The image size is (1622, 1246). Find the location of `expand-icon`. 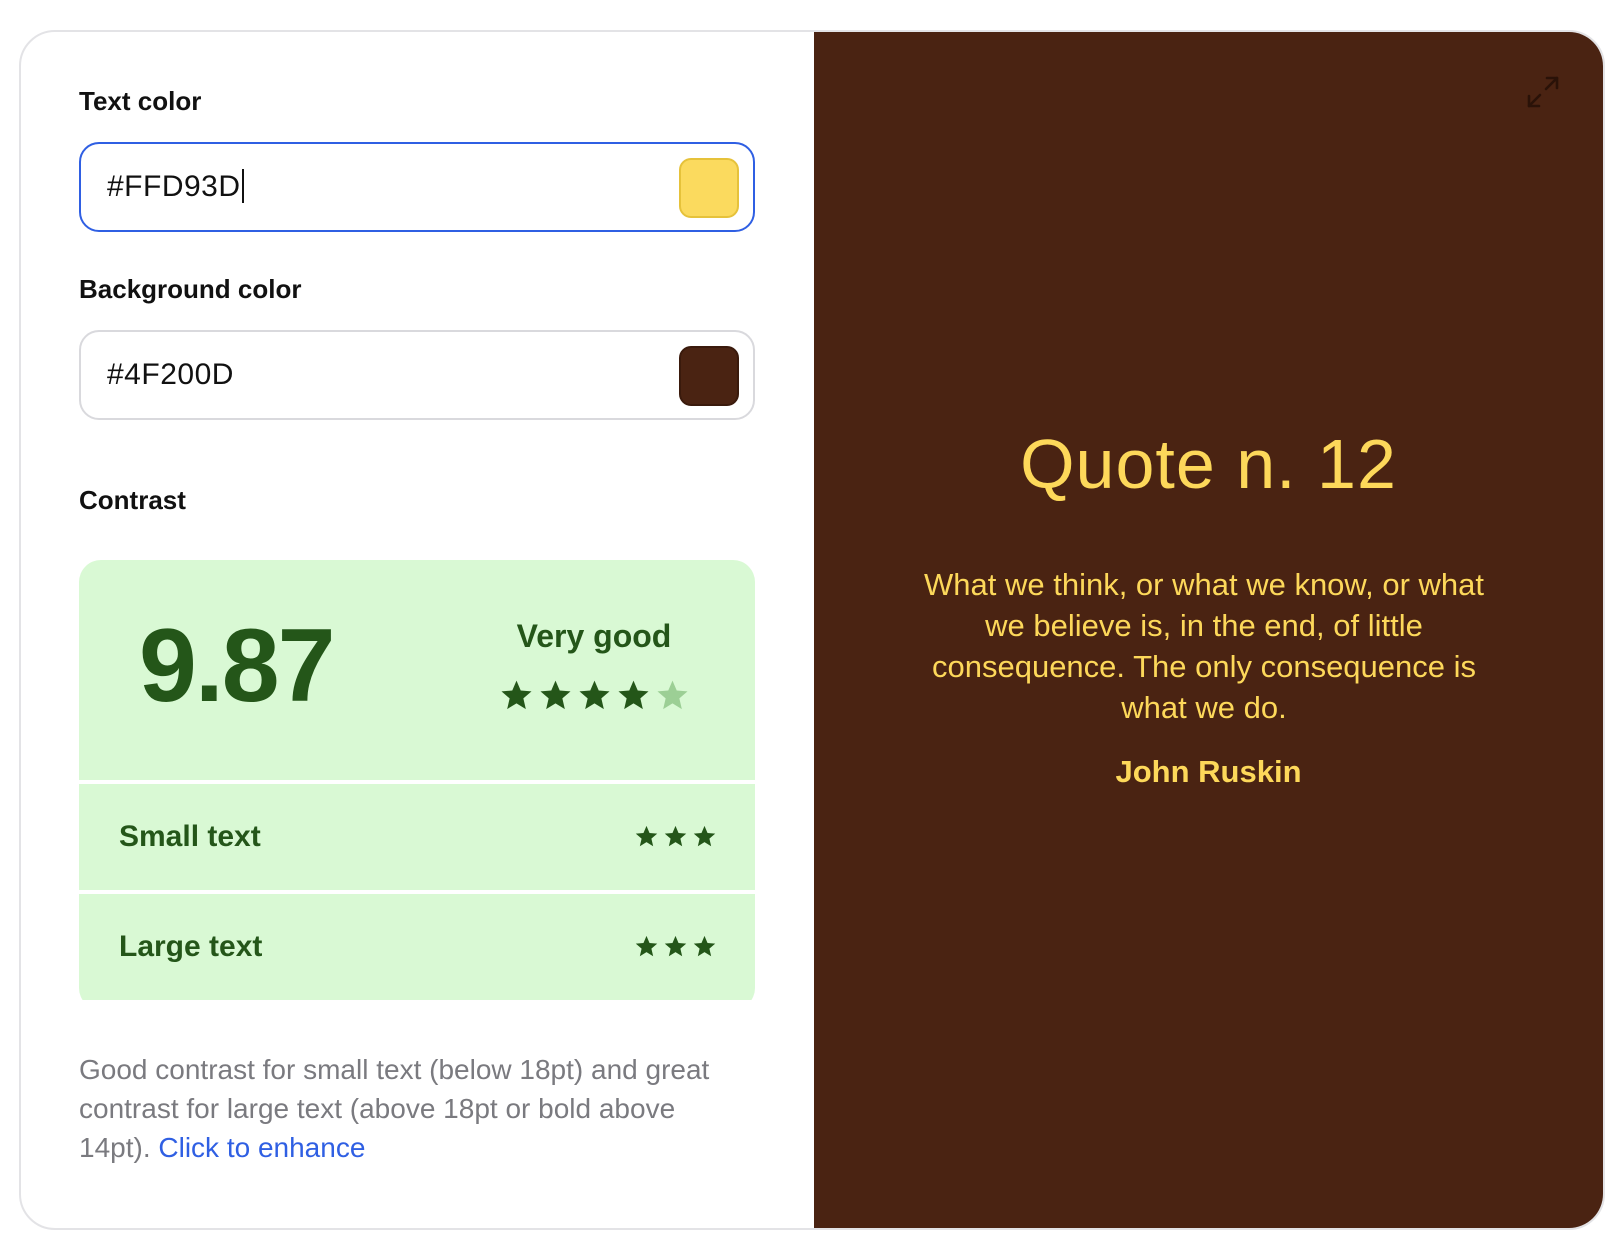

expand-icon is located at coordinates (1543, 92).